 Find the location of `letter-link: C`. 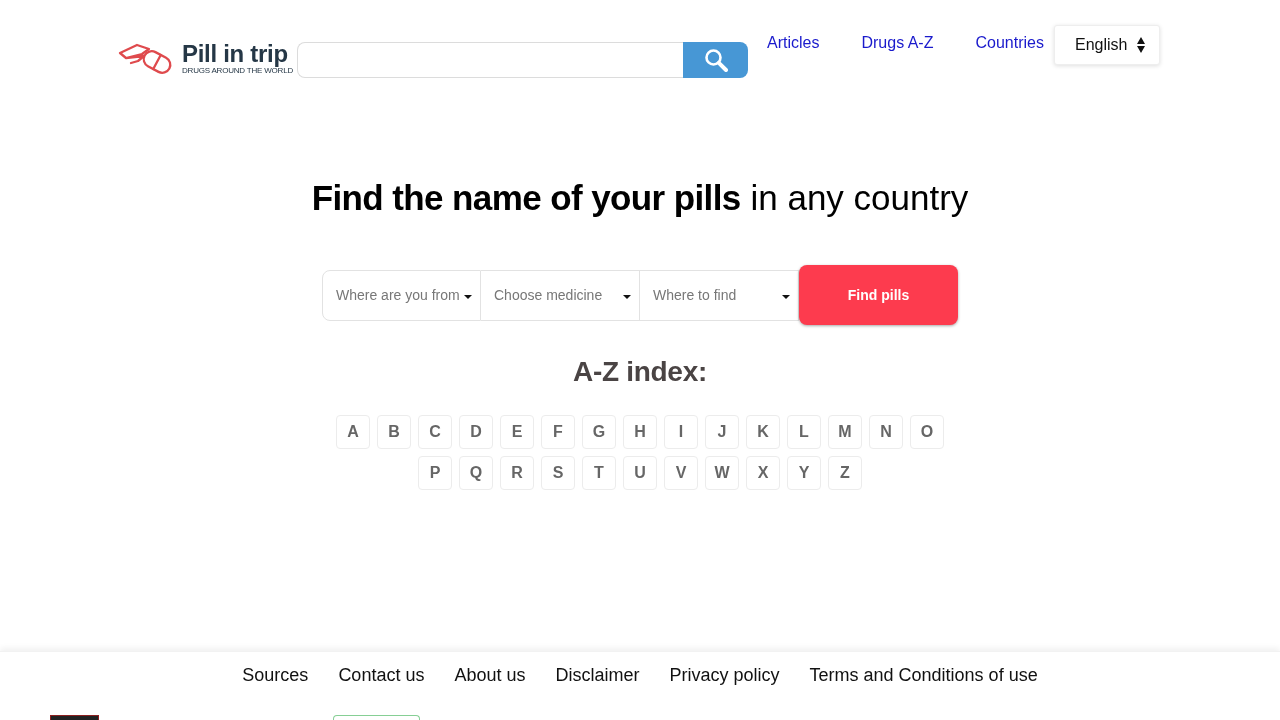

letter-link: C is located at coordinates (435, 432).